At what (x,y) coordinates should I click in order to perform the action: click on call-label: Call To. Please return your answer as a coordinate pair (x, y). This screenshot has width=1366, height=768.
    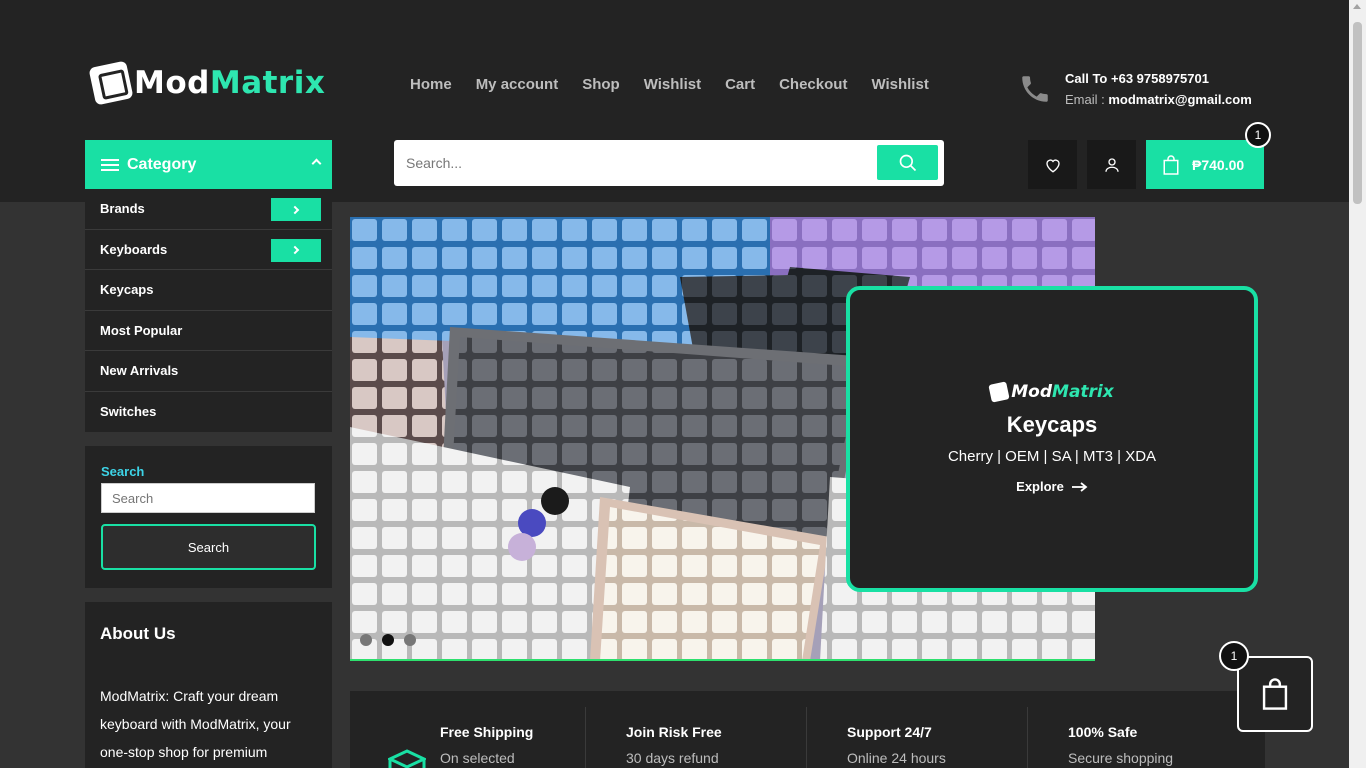
    Looking at the image, I should click on (1086, 78).